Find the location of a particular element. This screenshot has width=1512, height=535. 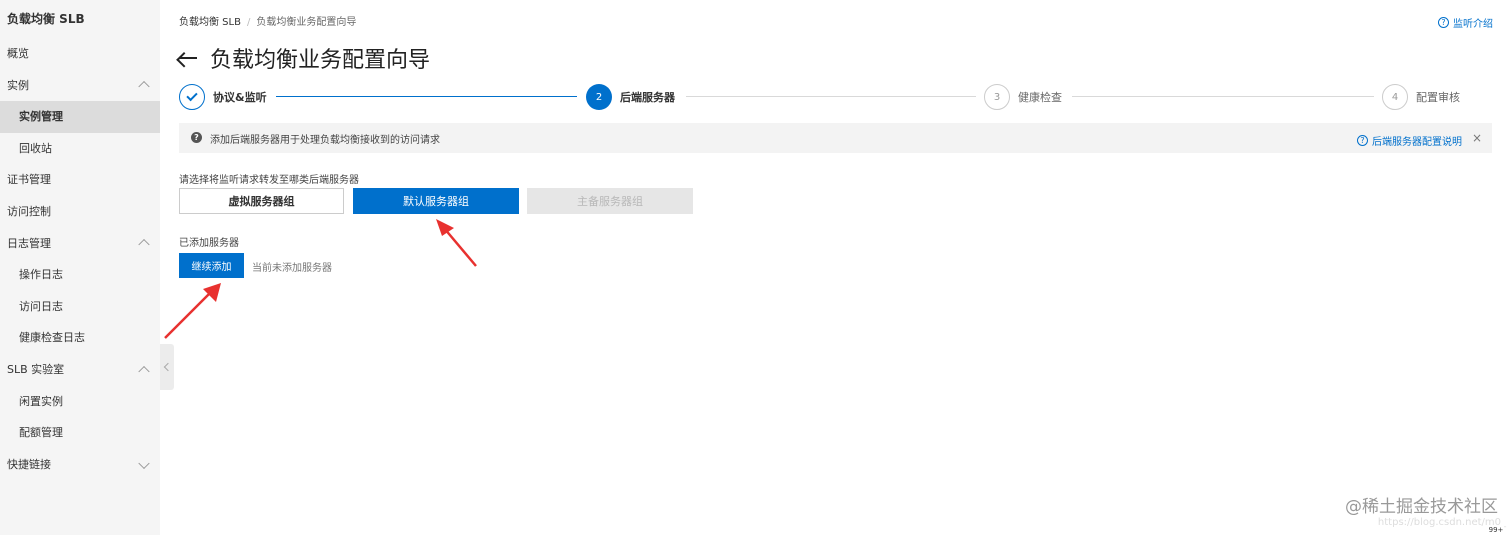

page-title: 负载均衡业务配置向导 is located at coordinates (320, 60).